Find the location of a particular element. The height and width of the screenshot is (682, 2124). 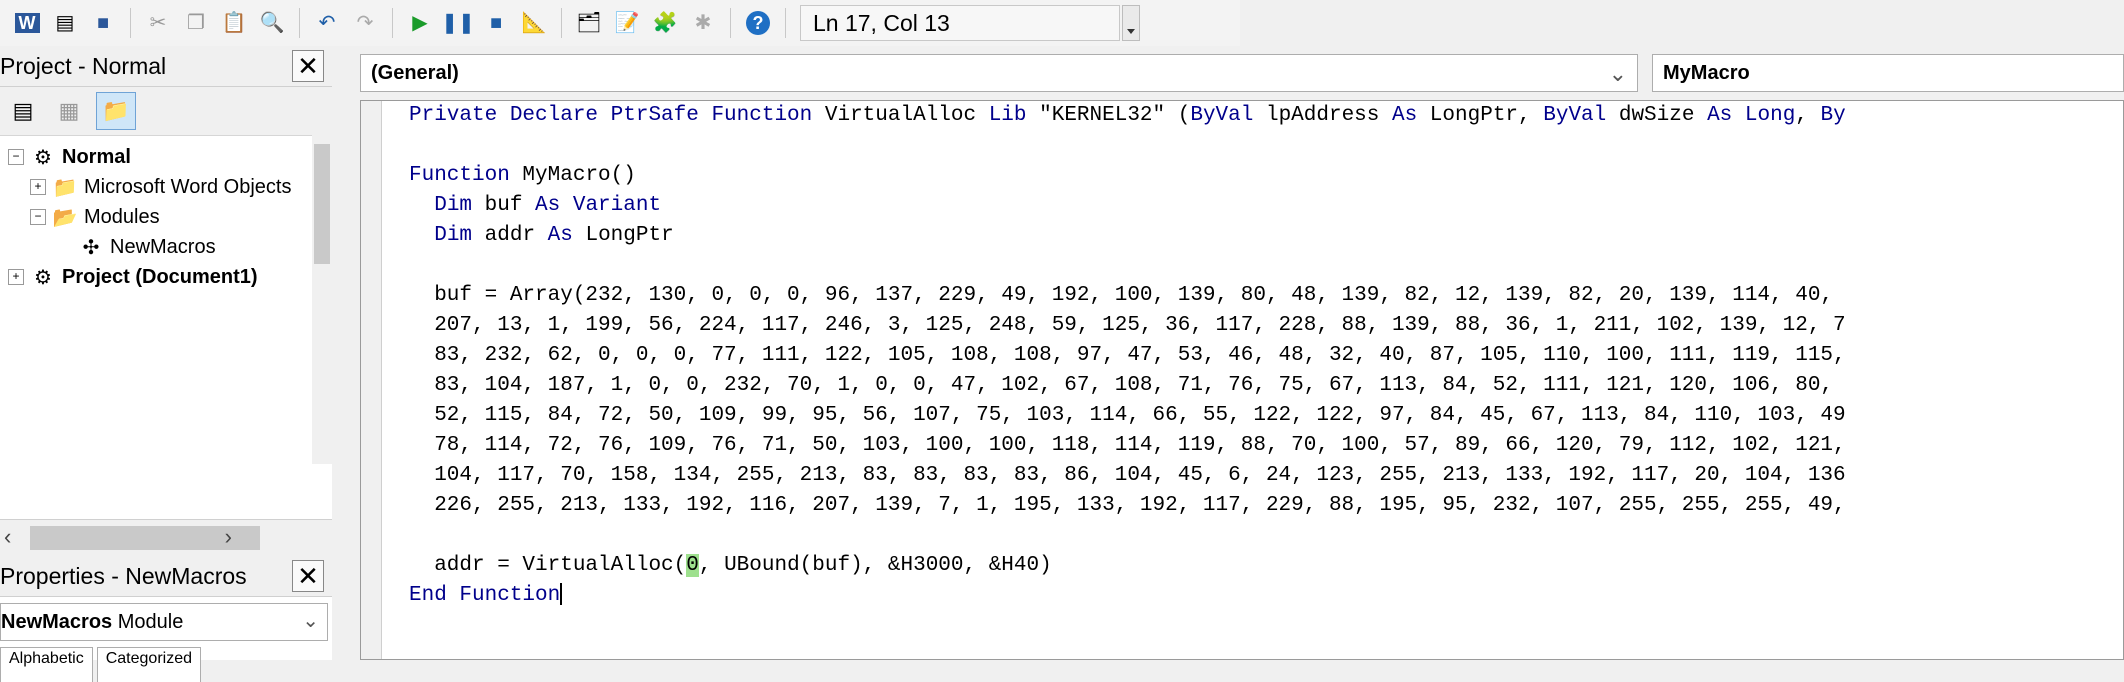

tab-alphabetic: Alphabetic is located at coordinates (46, 664).